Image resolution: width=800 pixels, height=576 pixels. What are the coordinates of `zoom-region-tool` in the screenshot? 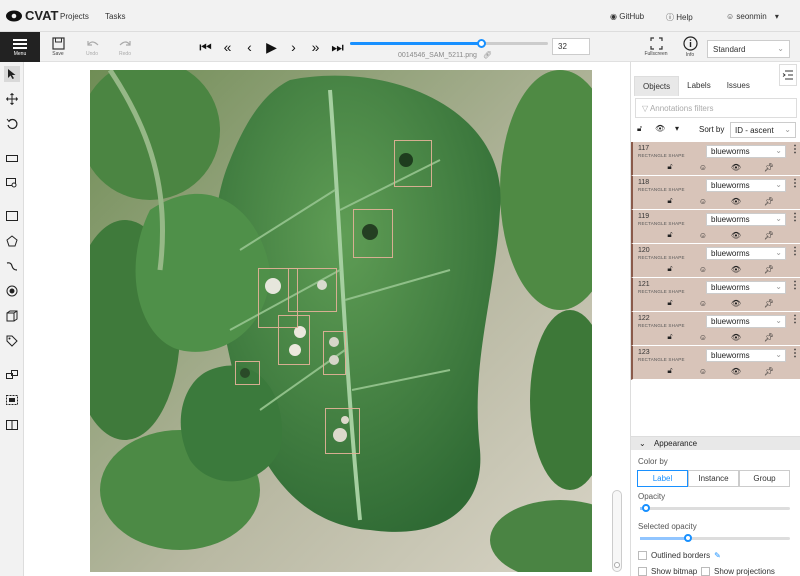 It's located at (12, 183).